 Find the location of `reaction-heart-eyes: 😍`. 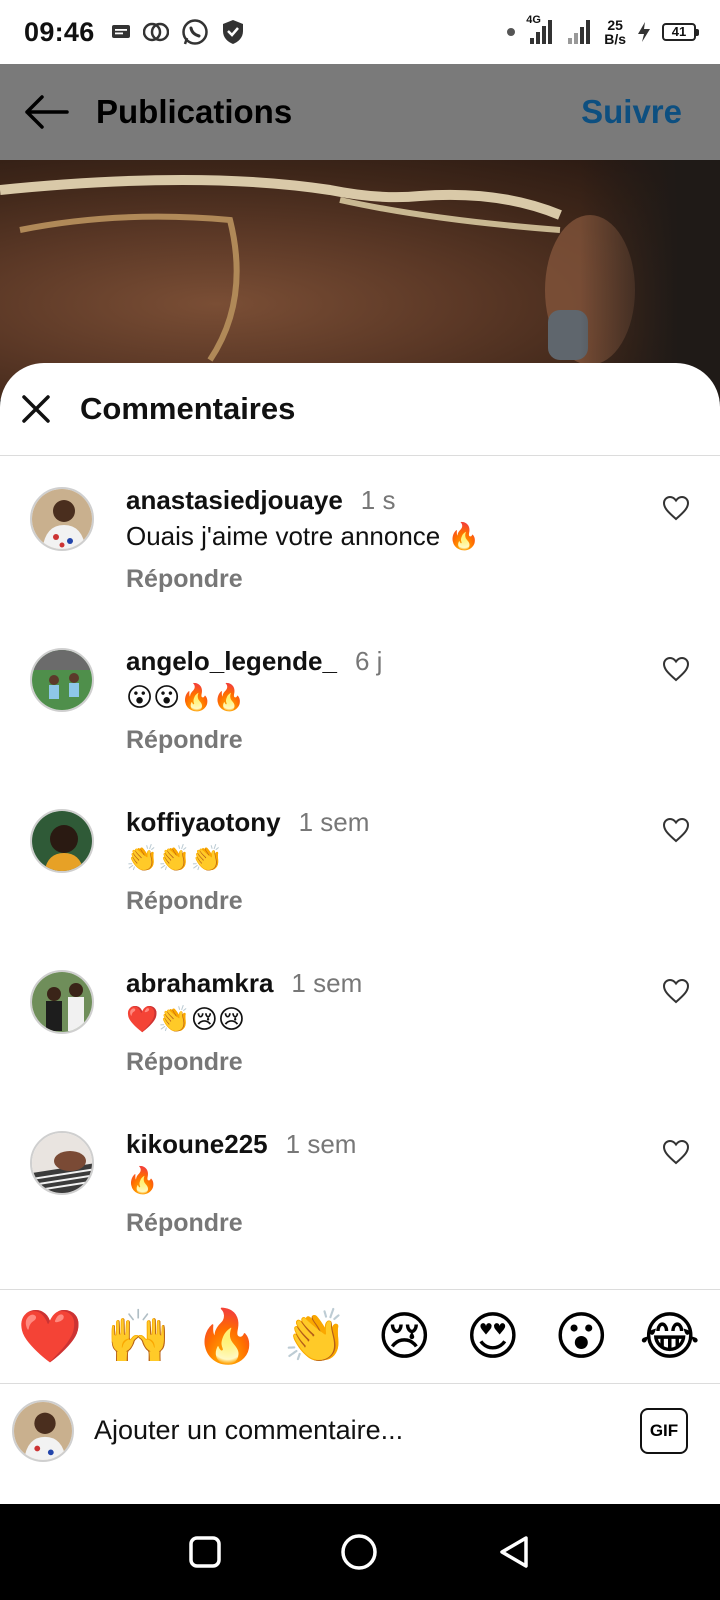

reaction-heart-eyes: 😍 is located at coordinates (493, 1337).